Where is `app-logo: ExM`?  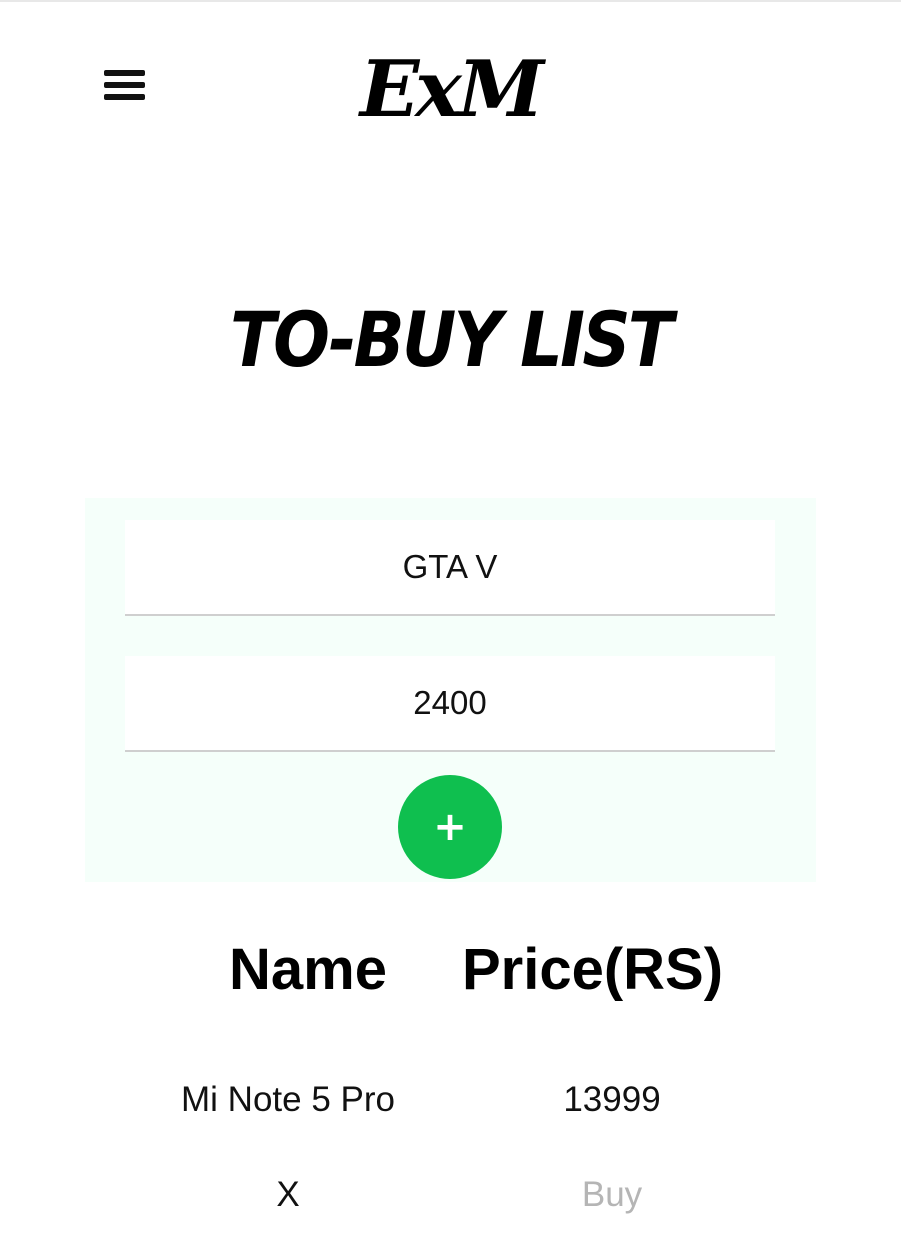 app-logo: ExM is located at coordinates (451, 89).